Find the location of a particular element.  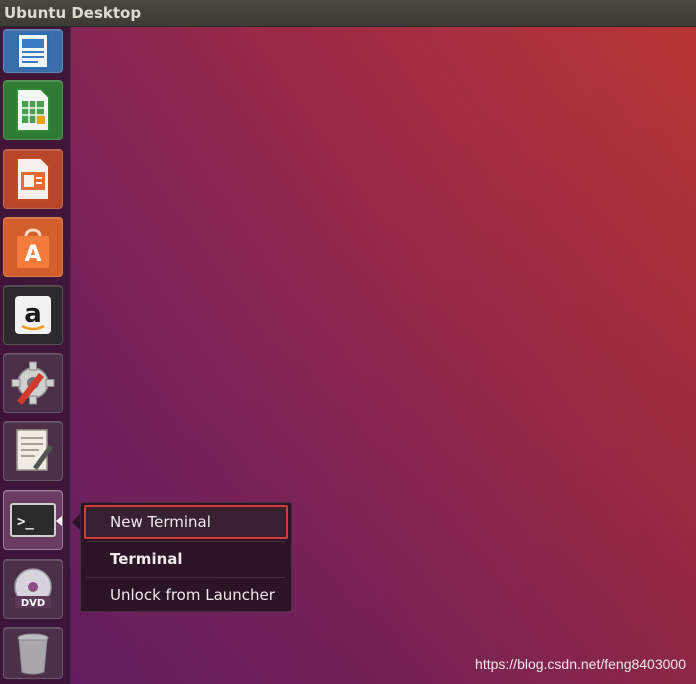

launcher: A a >_ DVD is located at coordinates (35, 355).